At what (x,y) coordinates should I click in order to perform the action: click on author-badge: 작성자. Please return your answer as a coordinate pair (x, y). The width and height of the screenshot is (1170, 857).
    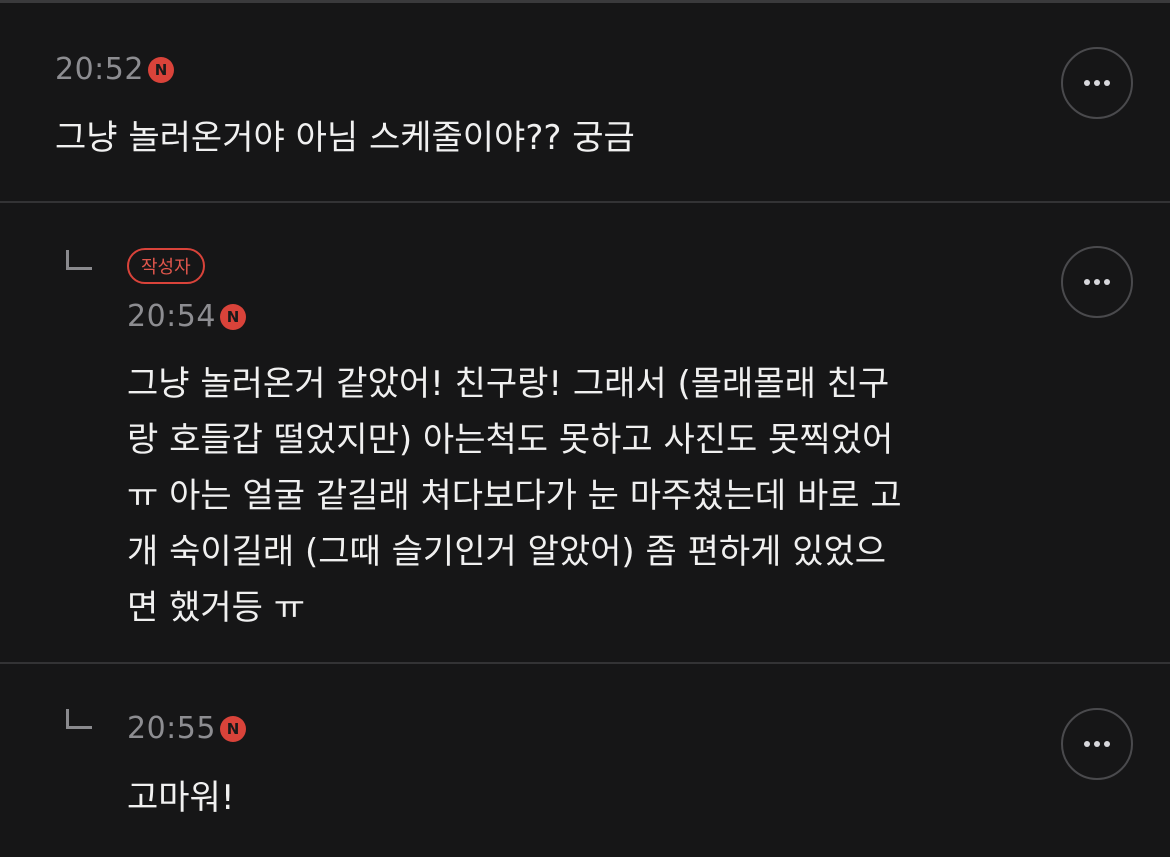
    Looking at the image, I should click on (166, 266).